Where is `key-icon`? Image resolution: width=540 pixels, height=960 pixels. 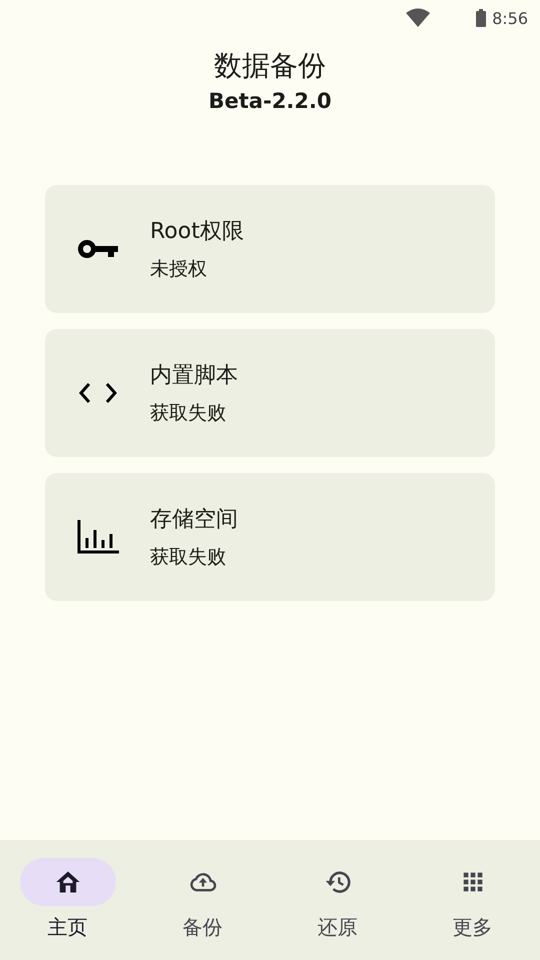 key-icon is located at coordinates (98, 249).